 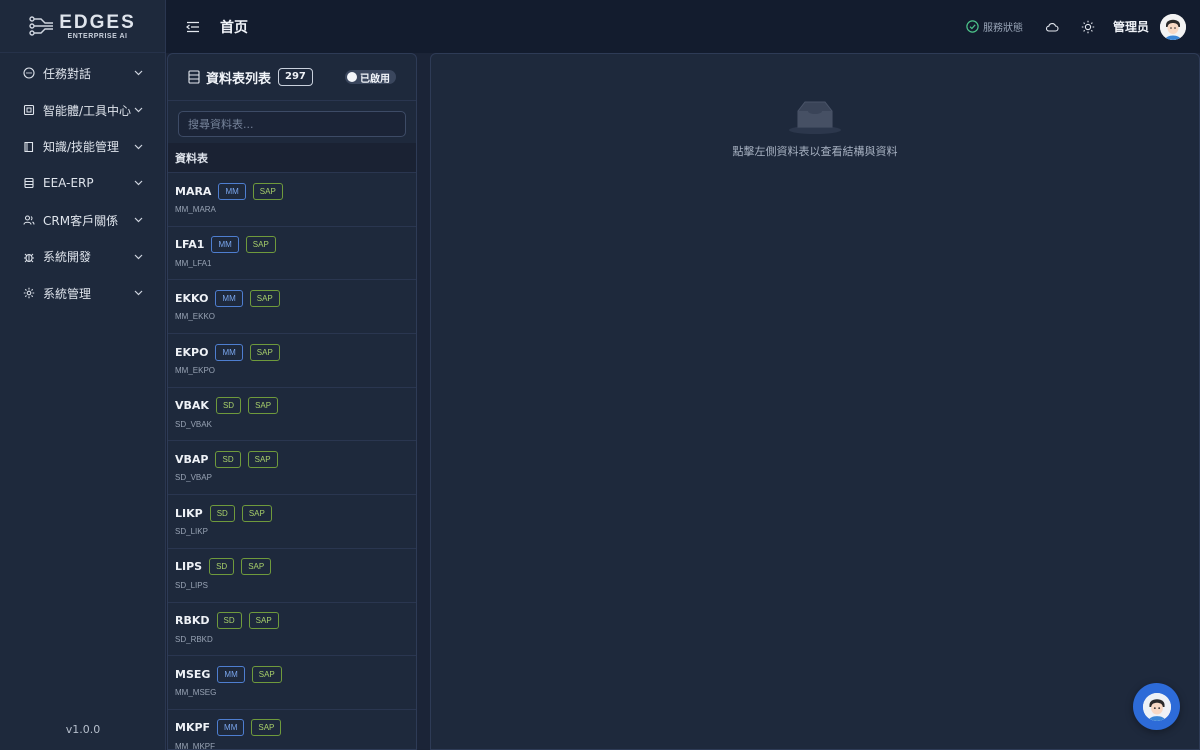 What do you see at coordinates (82, 146) in the screenshot?
I see `sidebar-item-knowledge: 知識/技能管理` at bounding box center [82, 146].